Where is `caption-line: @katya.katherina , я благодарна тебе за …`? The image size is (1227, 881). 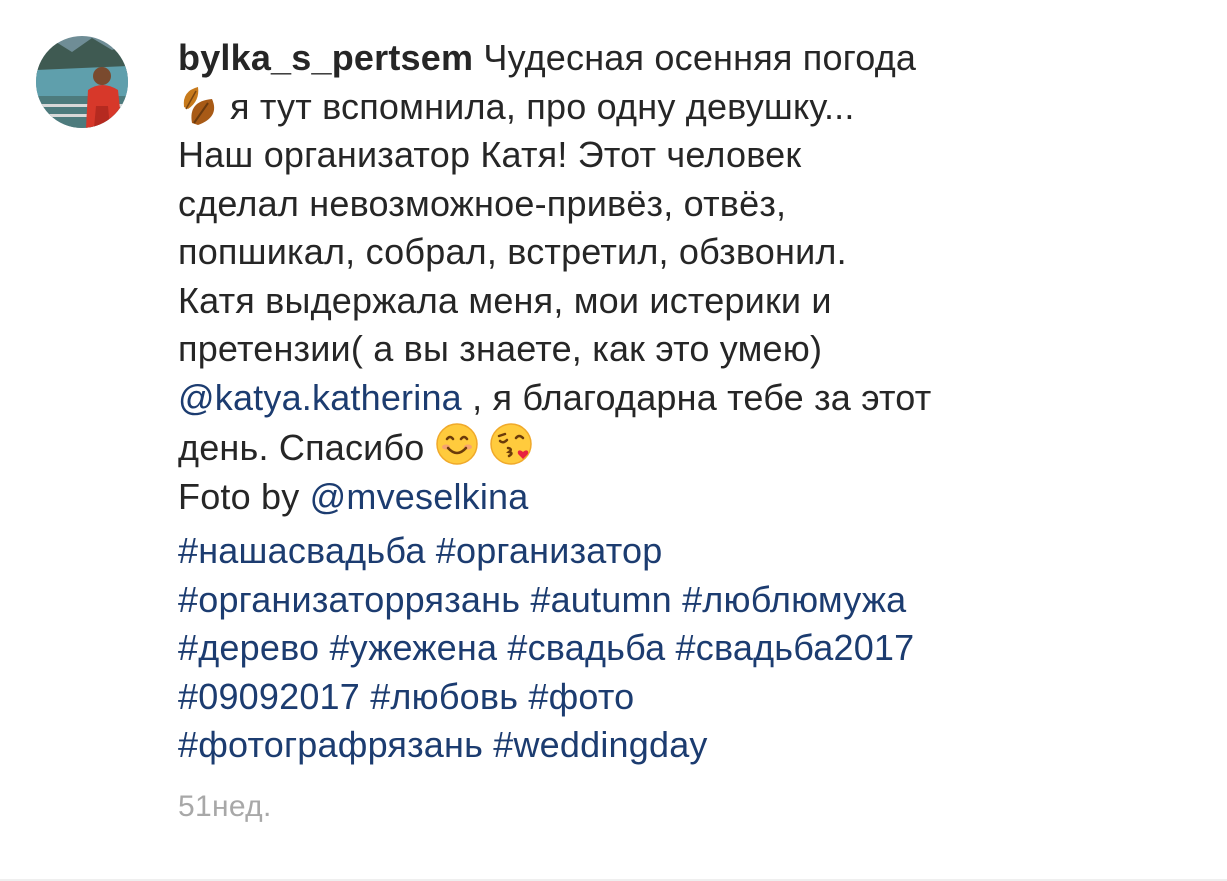 caption-line: @katya.katherina , я благодарна тебе за … is located at coordinates (683, 398).